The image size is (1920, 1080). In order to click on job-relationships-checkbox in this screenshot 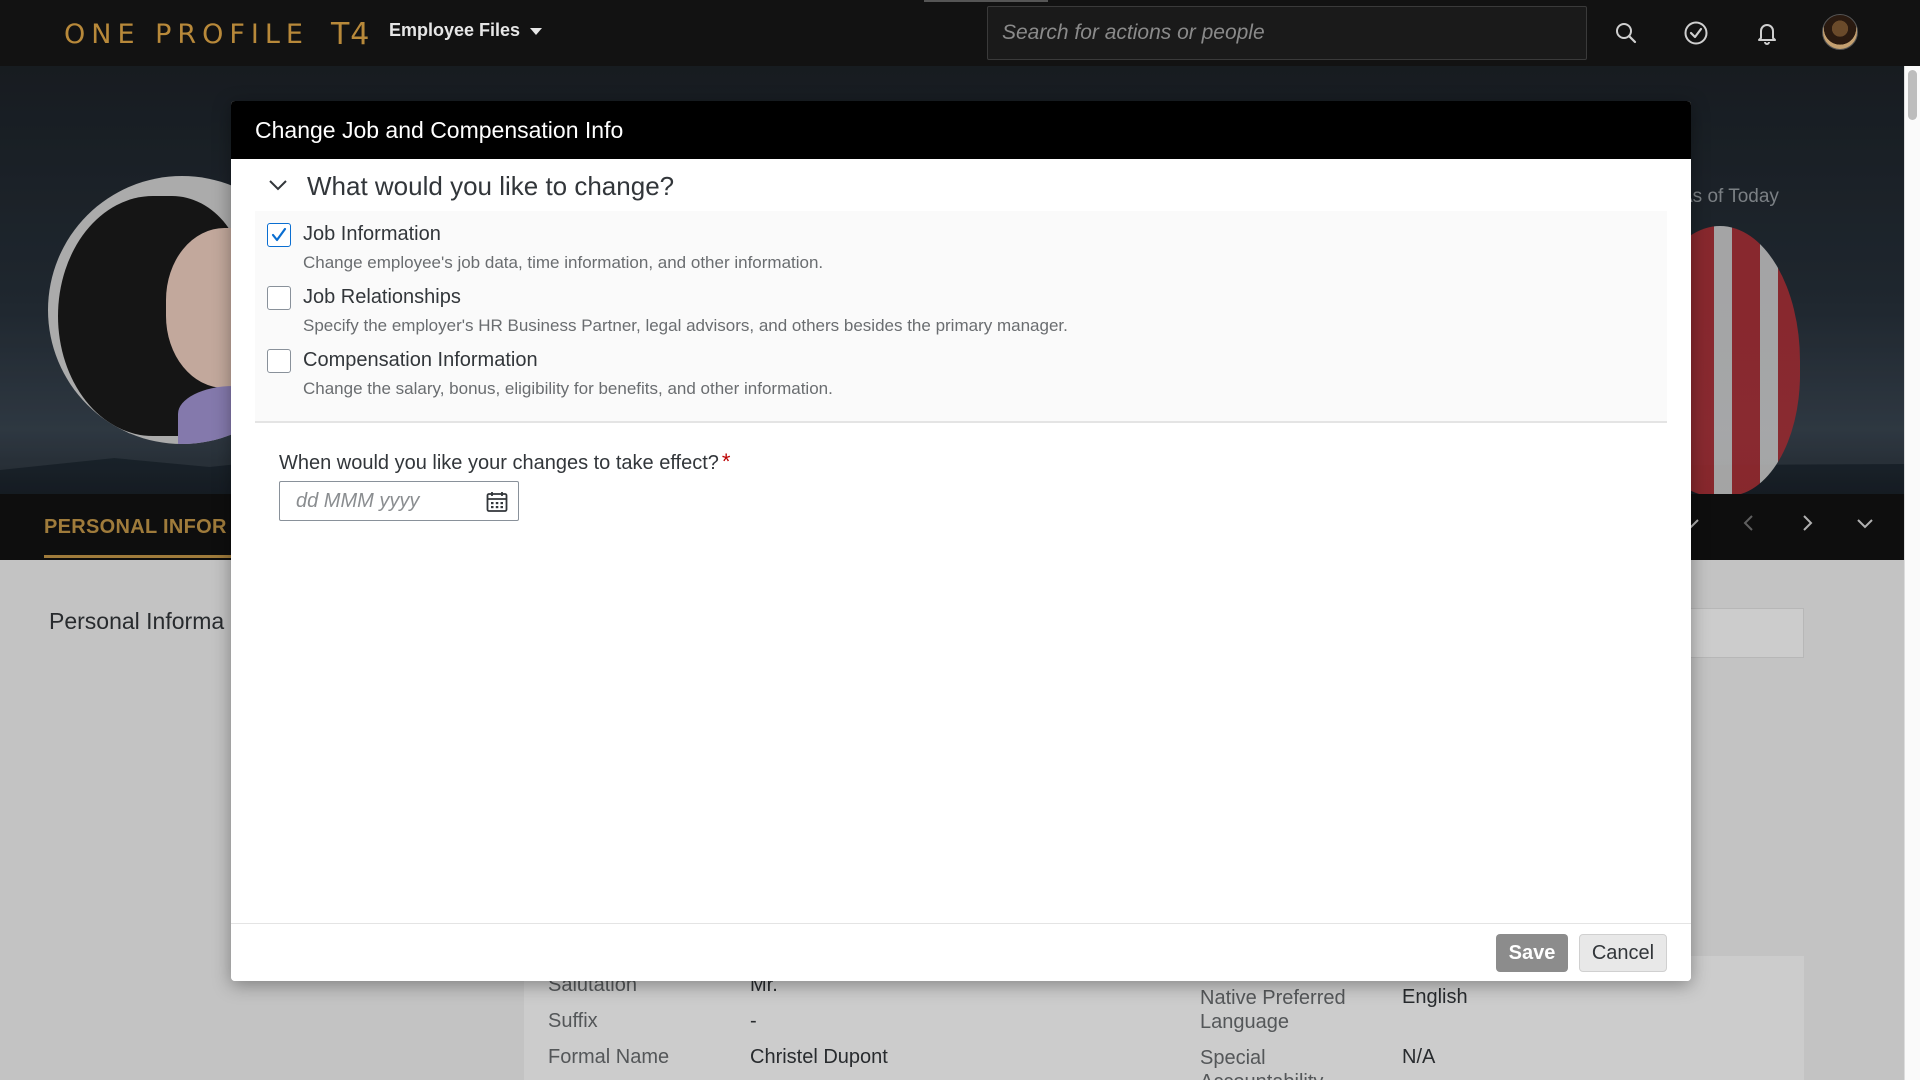, I will do `click(279, 298)`.